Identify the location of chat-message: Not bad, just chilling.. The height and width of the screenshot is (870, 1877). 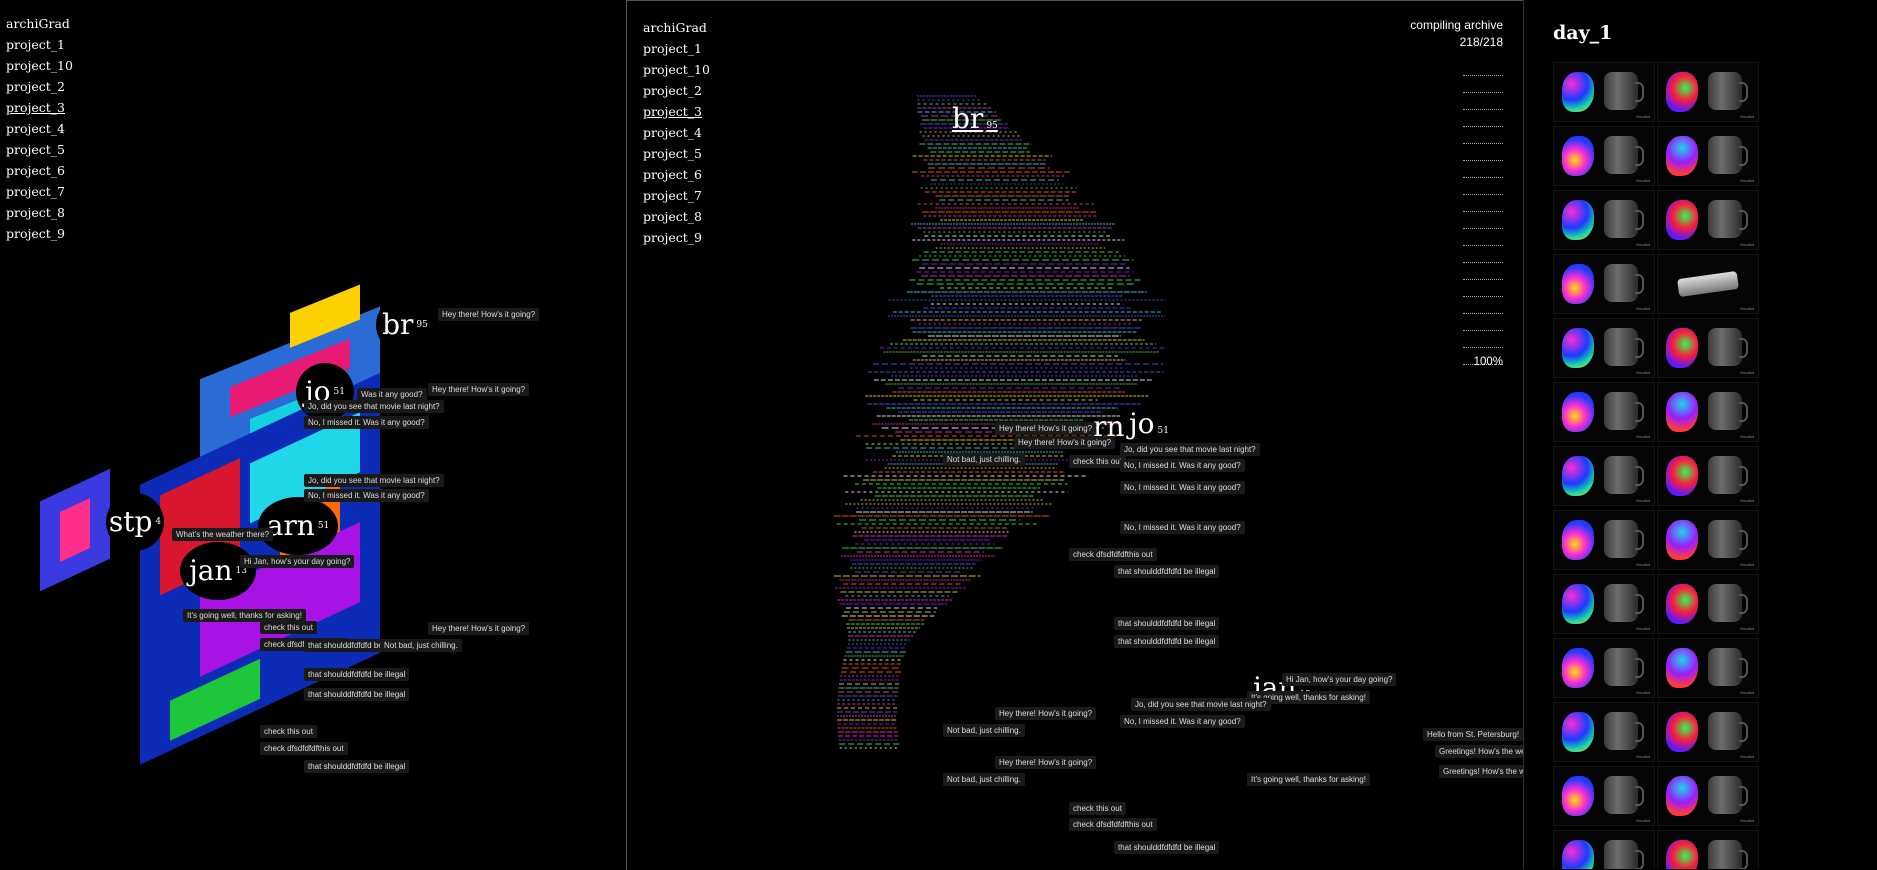
(984, 730).